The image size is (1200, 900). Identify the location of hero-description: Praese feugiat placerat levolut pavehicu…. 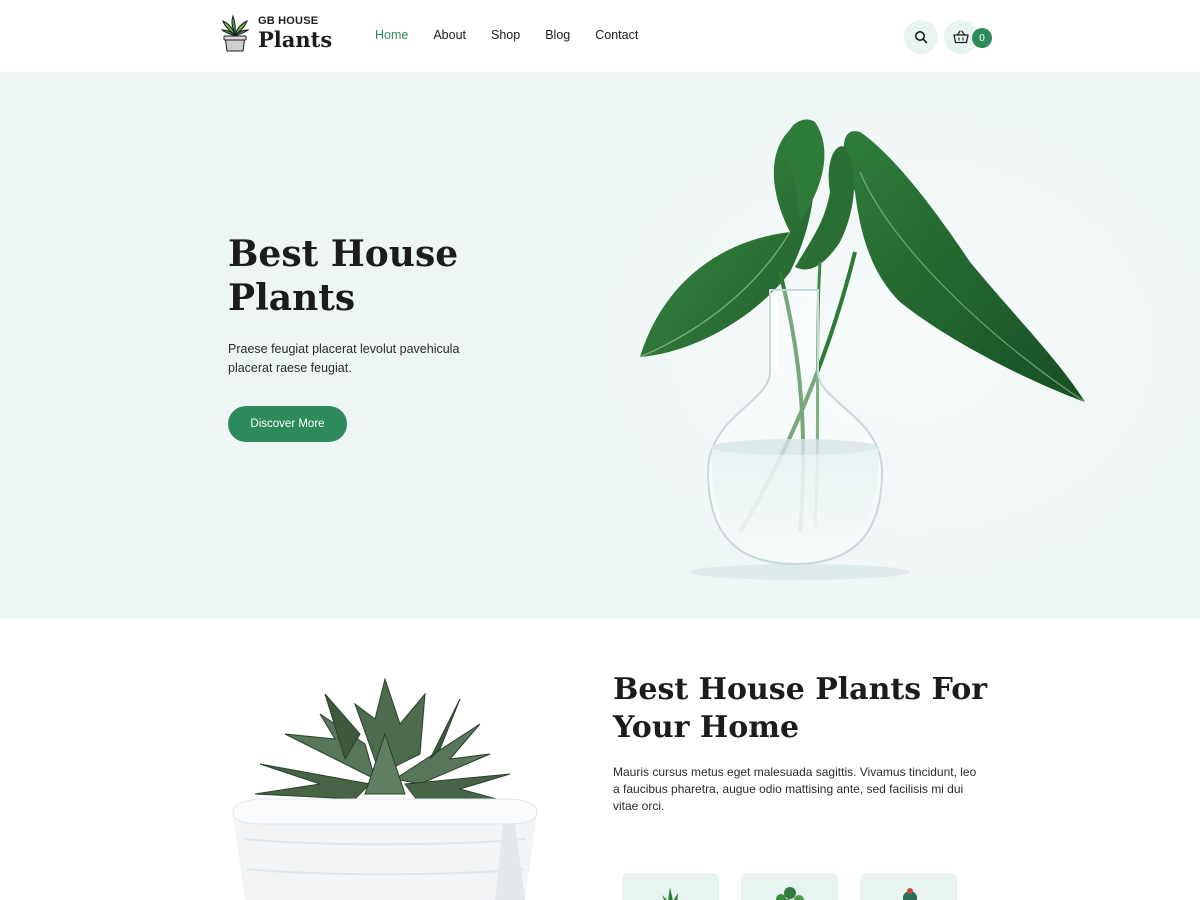
(344, 358).